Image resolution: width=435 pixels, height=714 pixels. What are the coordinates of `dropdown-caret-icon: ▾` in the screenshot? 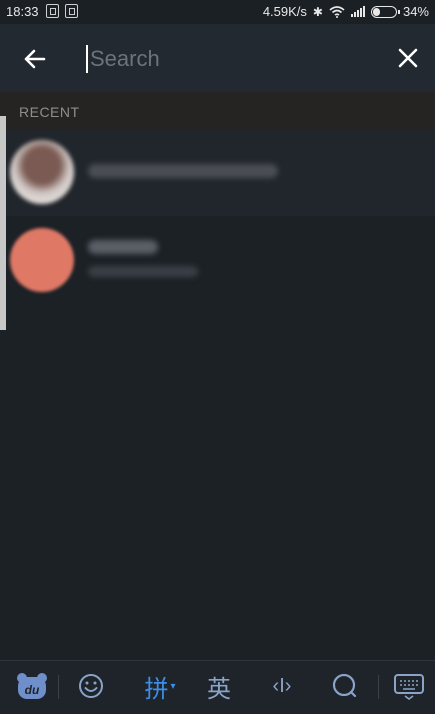 It's located at (173, 686).